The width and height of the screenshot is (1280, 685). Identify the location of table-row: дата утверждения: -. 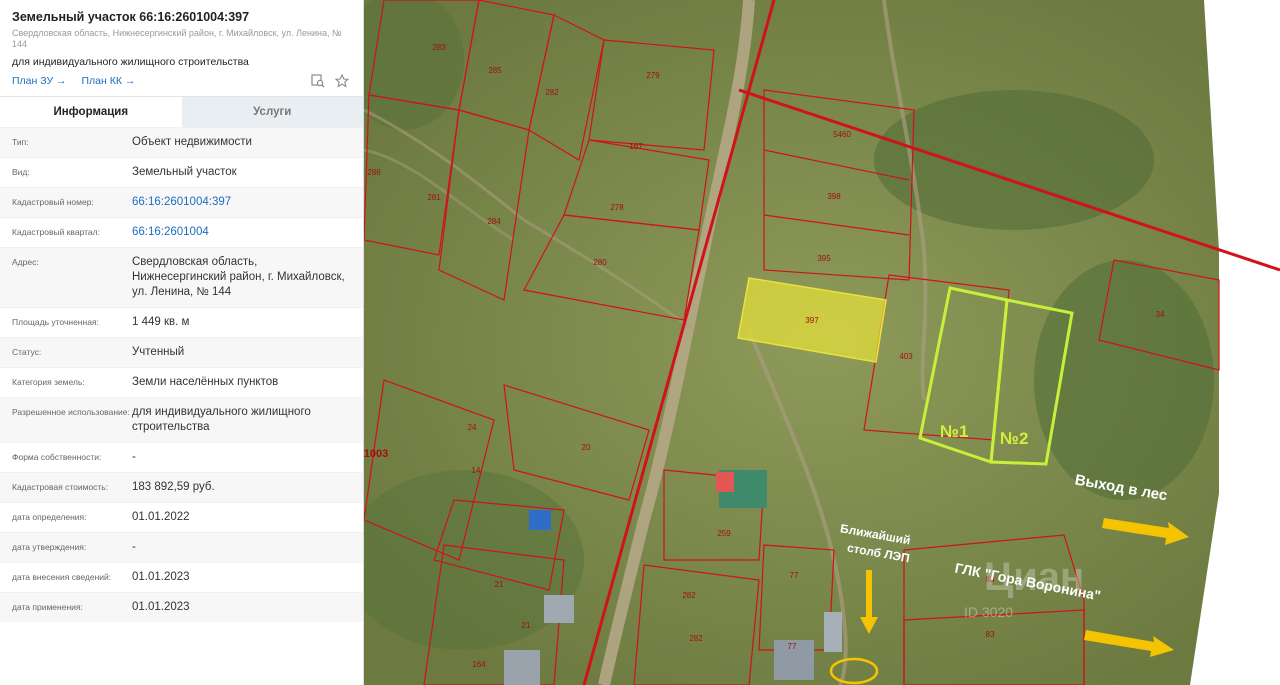
(181, 547).